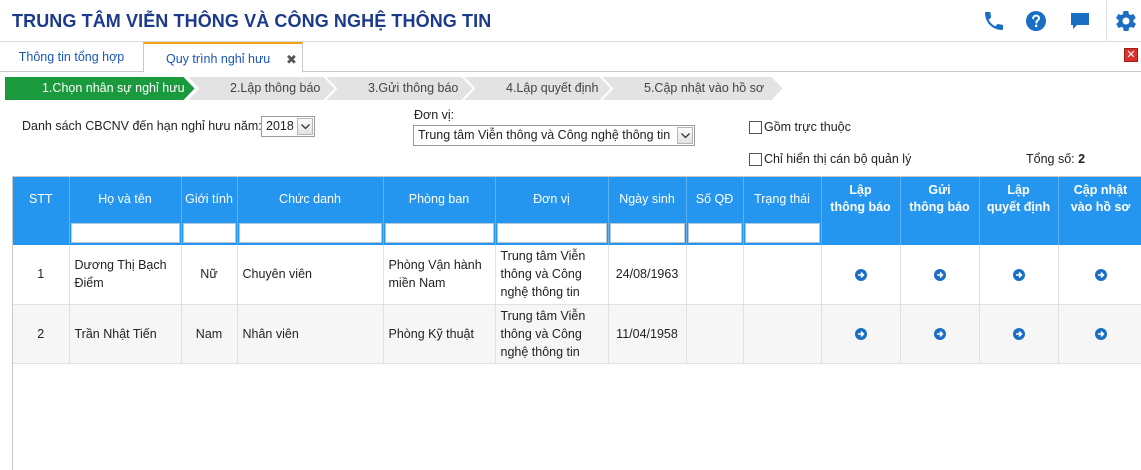 The image size is (1141, 470). What do you see at coordinates (41, 334) in the screenshot?
I see `cell-stt: 2` at bounding box center [41, 334].